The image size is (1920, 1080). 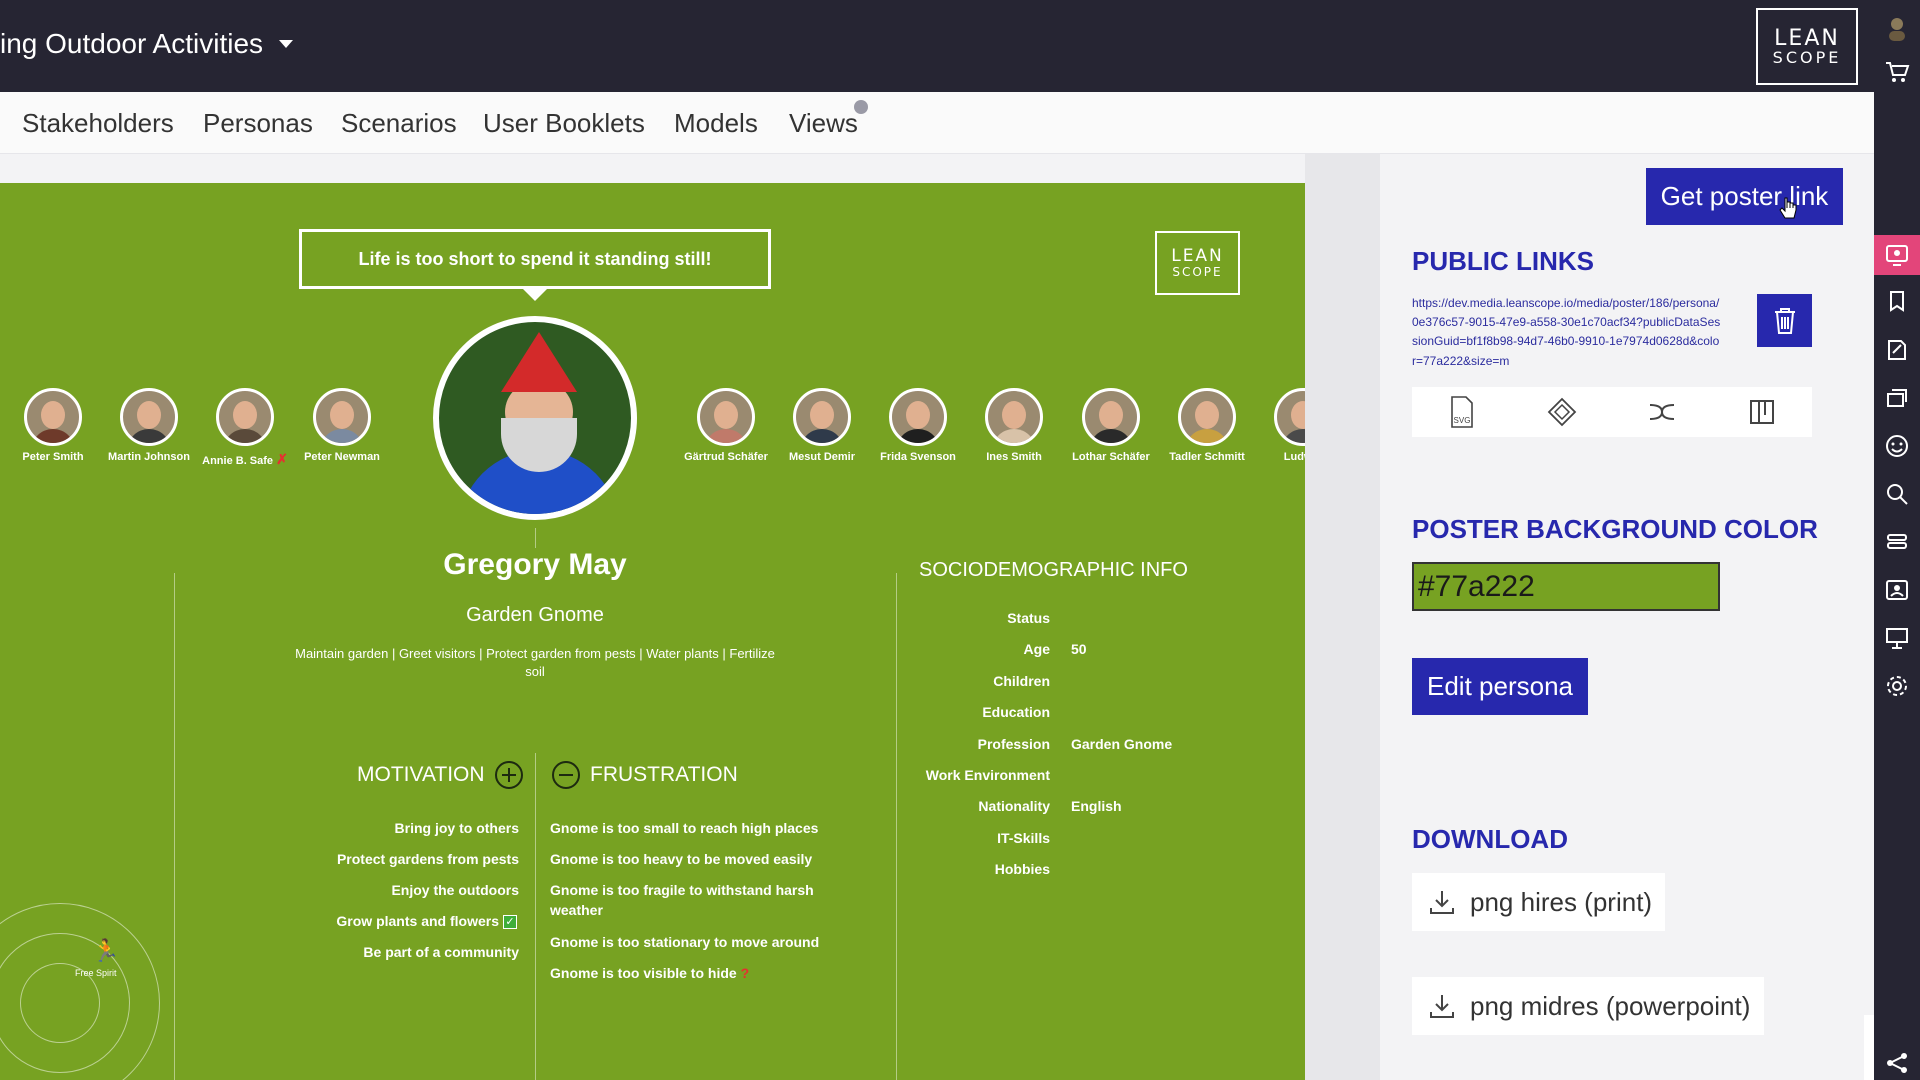 I want to click on stakeholder-name: Lothar Schäfer, so click(x=1111, y=457).